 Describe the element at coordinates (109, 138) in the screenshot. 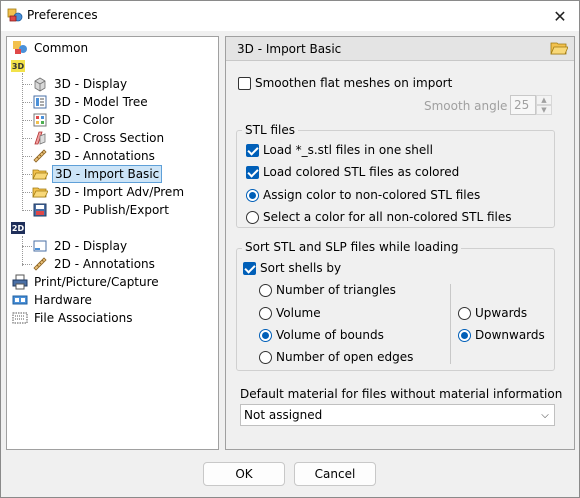

I see `tree-item-label: 3D - Cross Section` at that location.